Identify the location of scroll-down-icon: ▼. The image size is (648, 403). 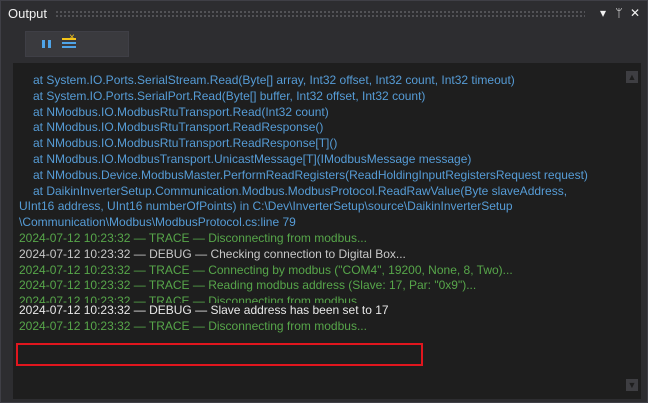
(632, 385).